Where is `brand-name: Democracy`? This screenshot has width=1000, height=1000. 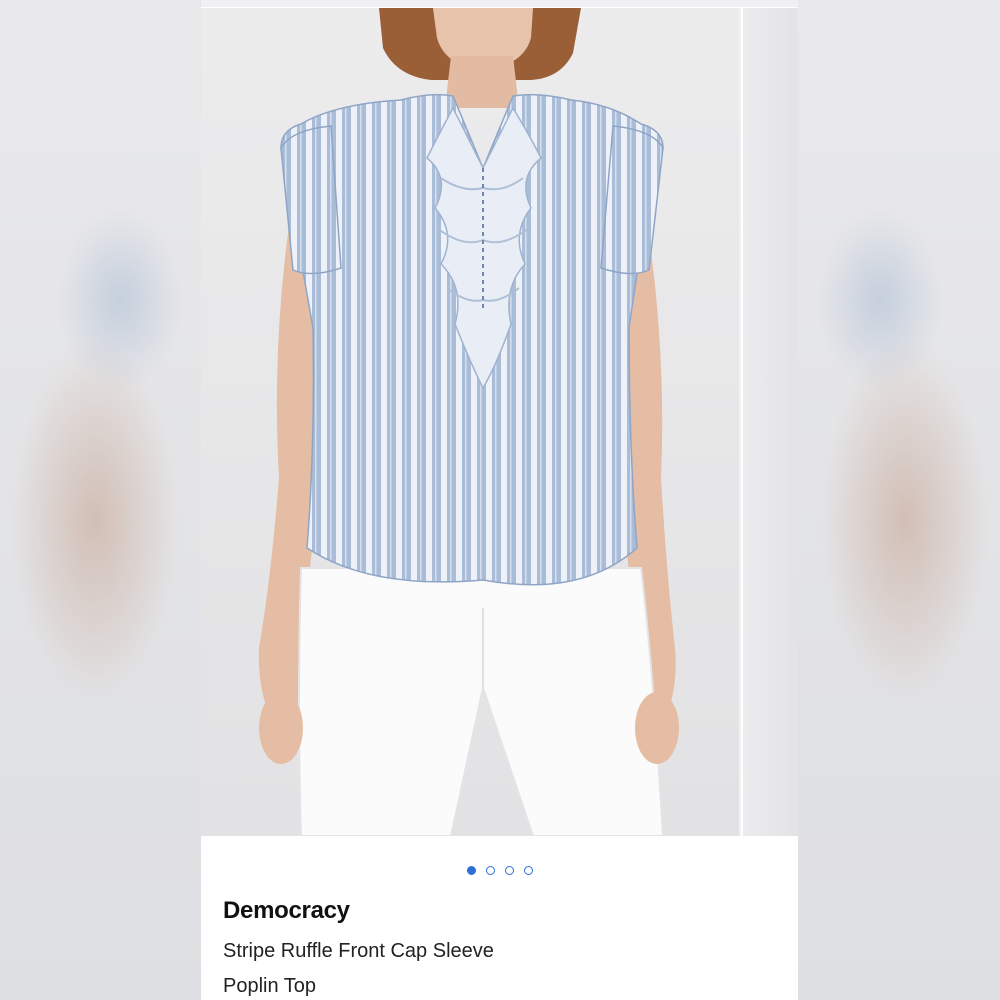
brand-name: Democracy is located at coordinates (286, 911).